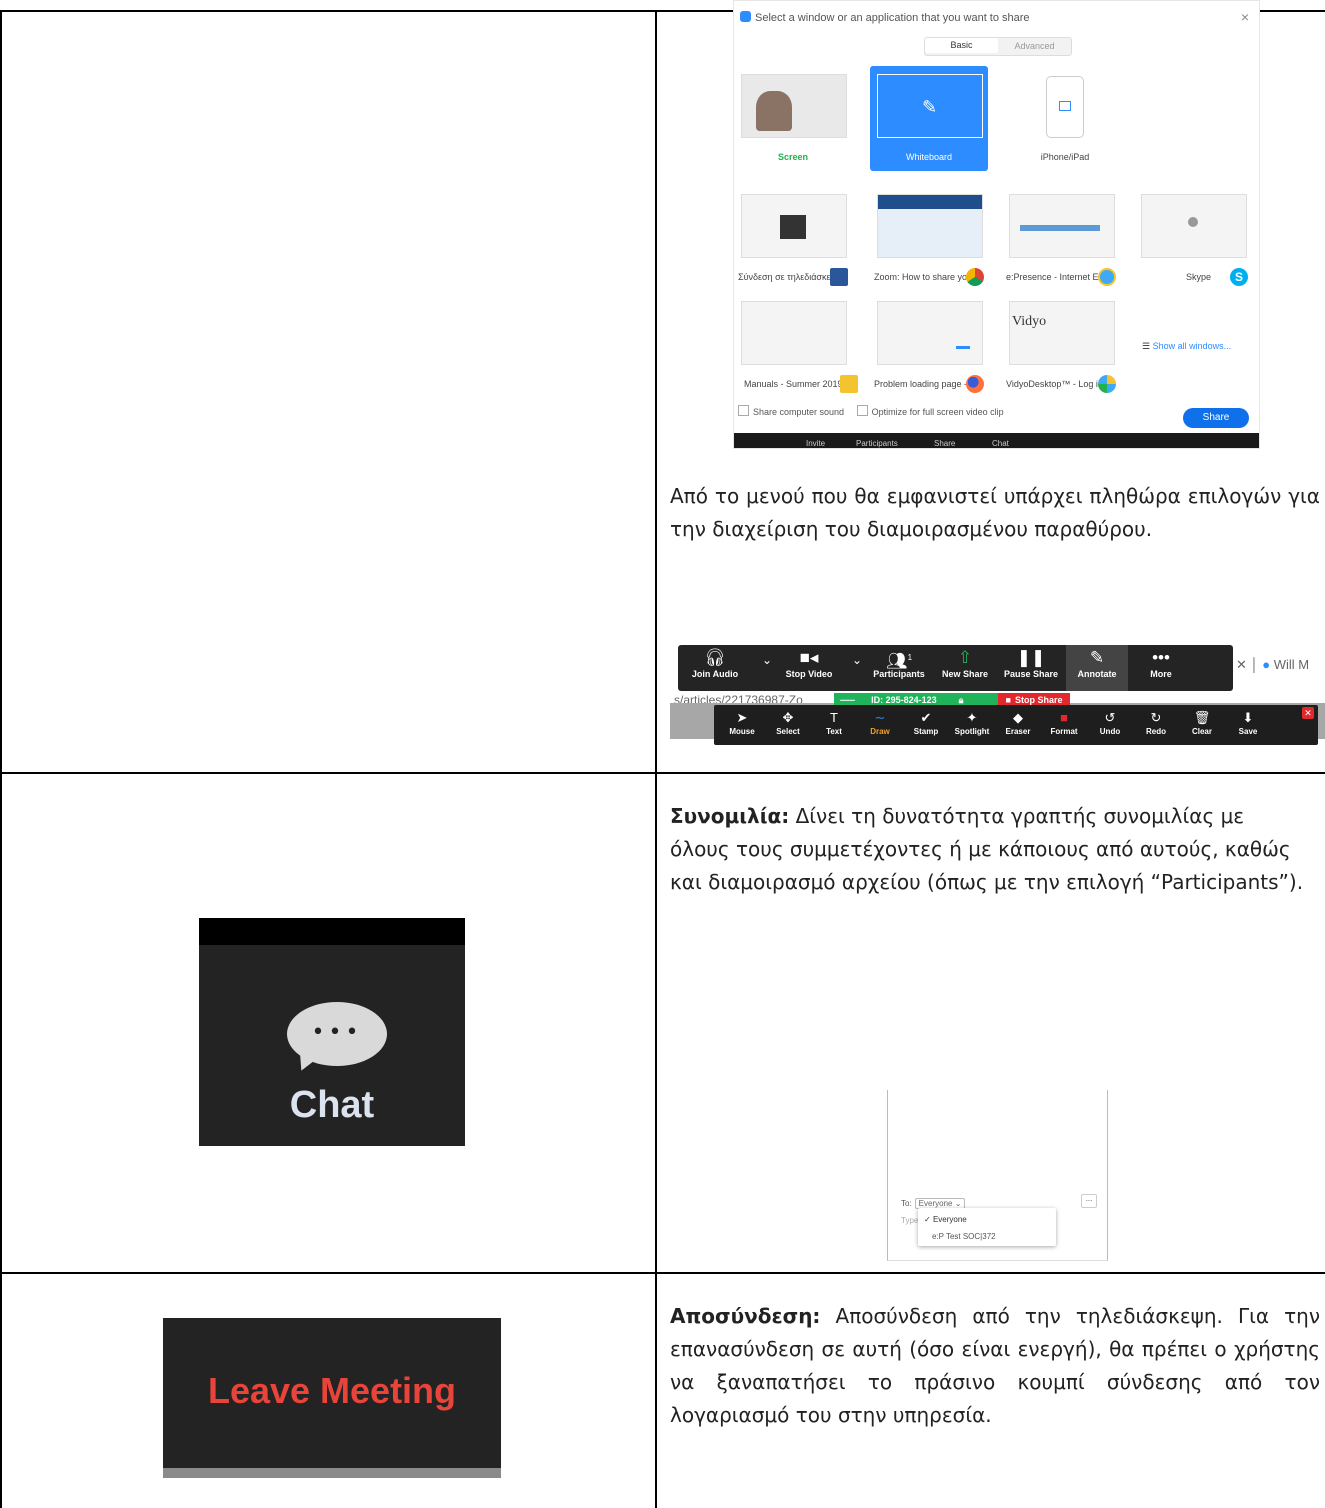 The width and height of the screenshot is (1325, 1508). What do you see at coordinates (1031, 668) in the screenshot?
I see `pause-share-button: ❚❚ Pause Share` at bounding box center [1031, 668].